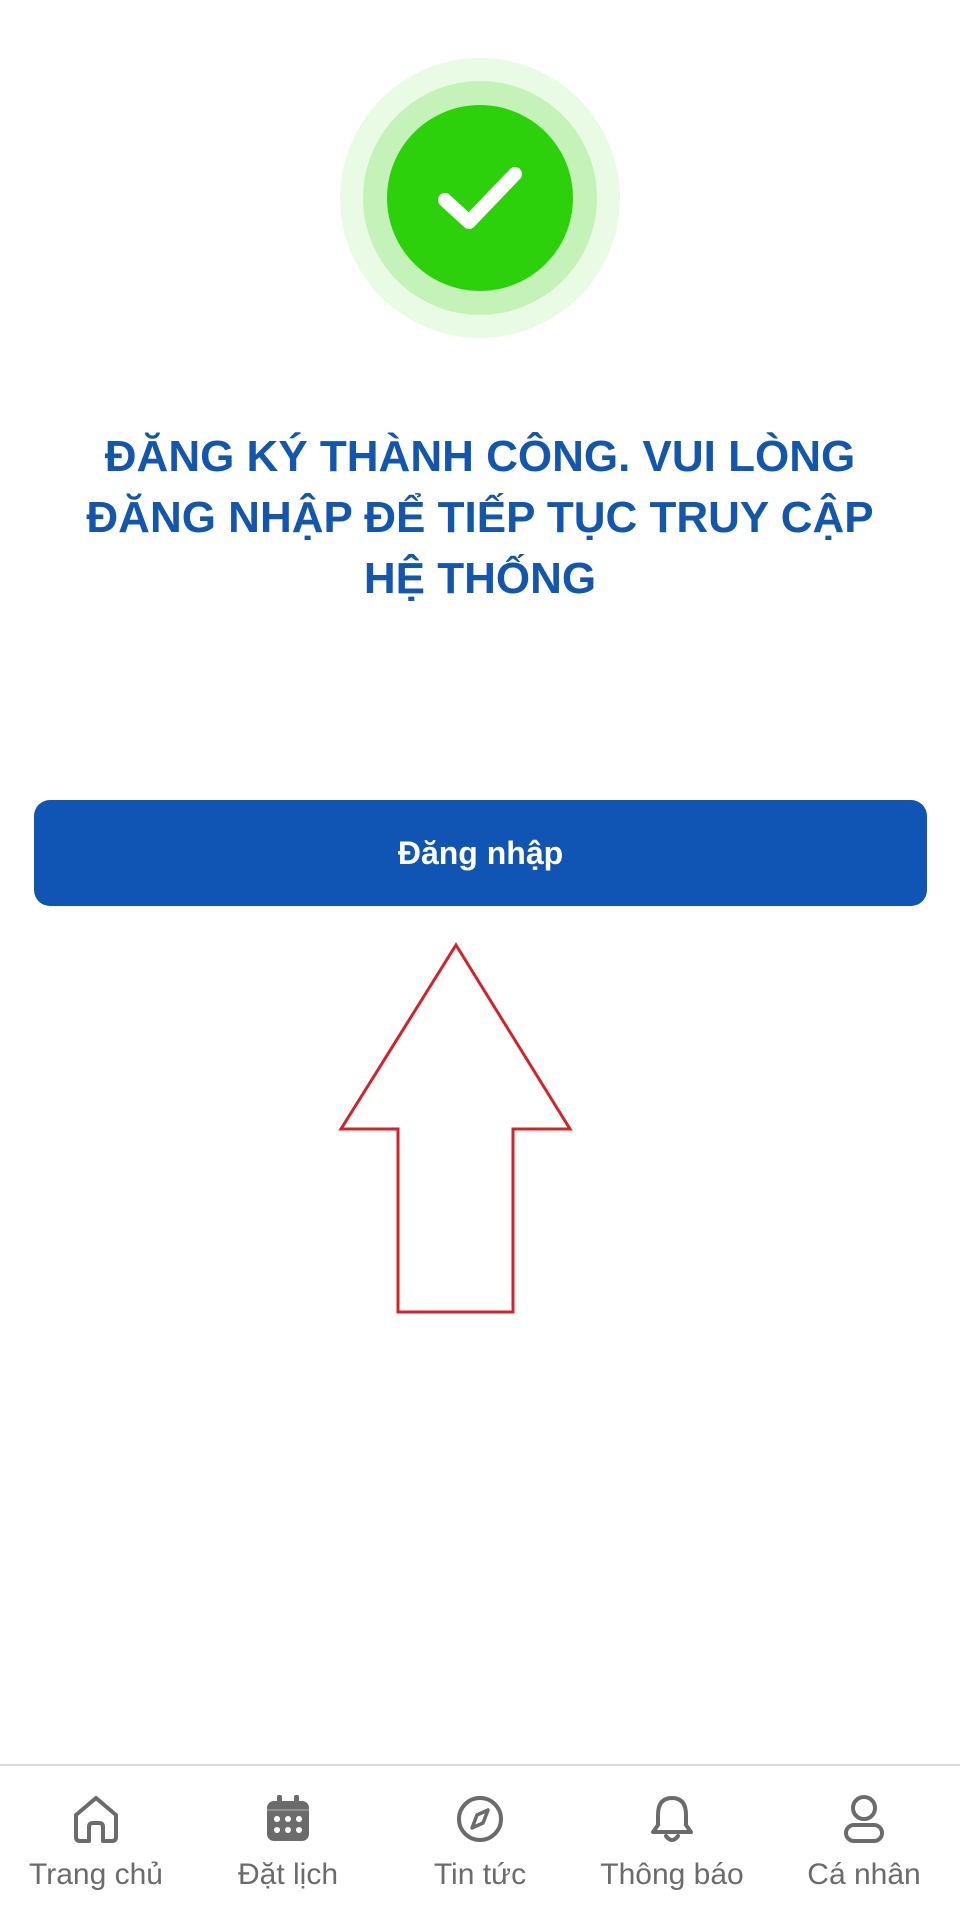 The height and width of the screenshot is (1925, 960). I want to click on nav-item-home: Trang chủ, so click(96, 1845).